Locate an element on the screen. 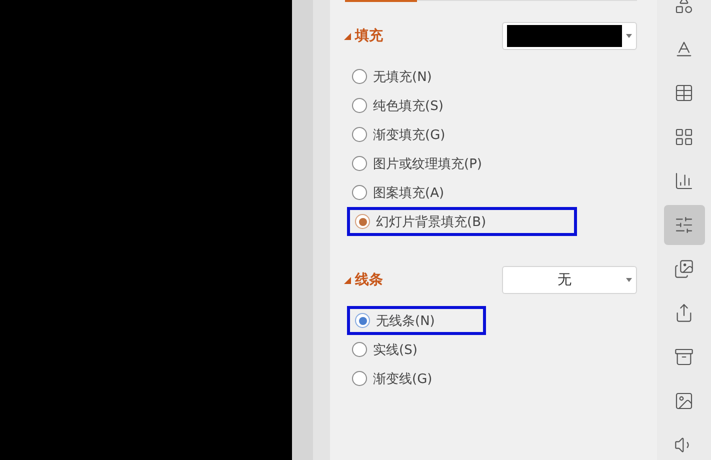 This screenshot has height=460, width=711. dropdown-value: 无 is located at coordinates (564, 280).